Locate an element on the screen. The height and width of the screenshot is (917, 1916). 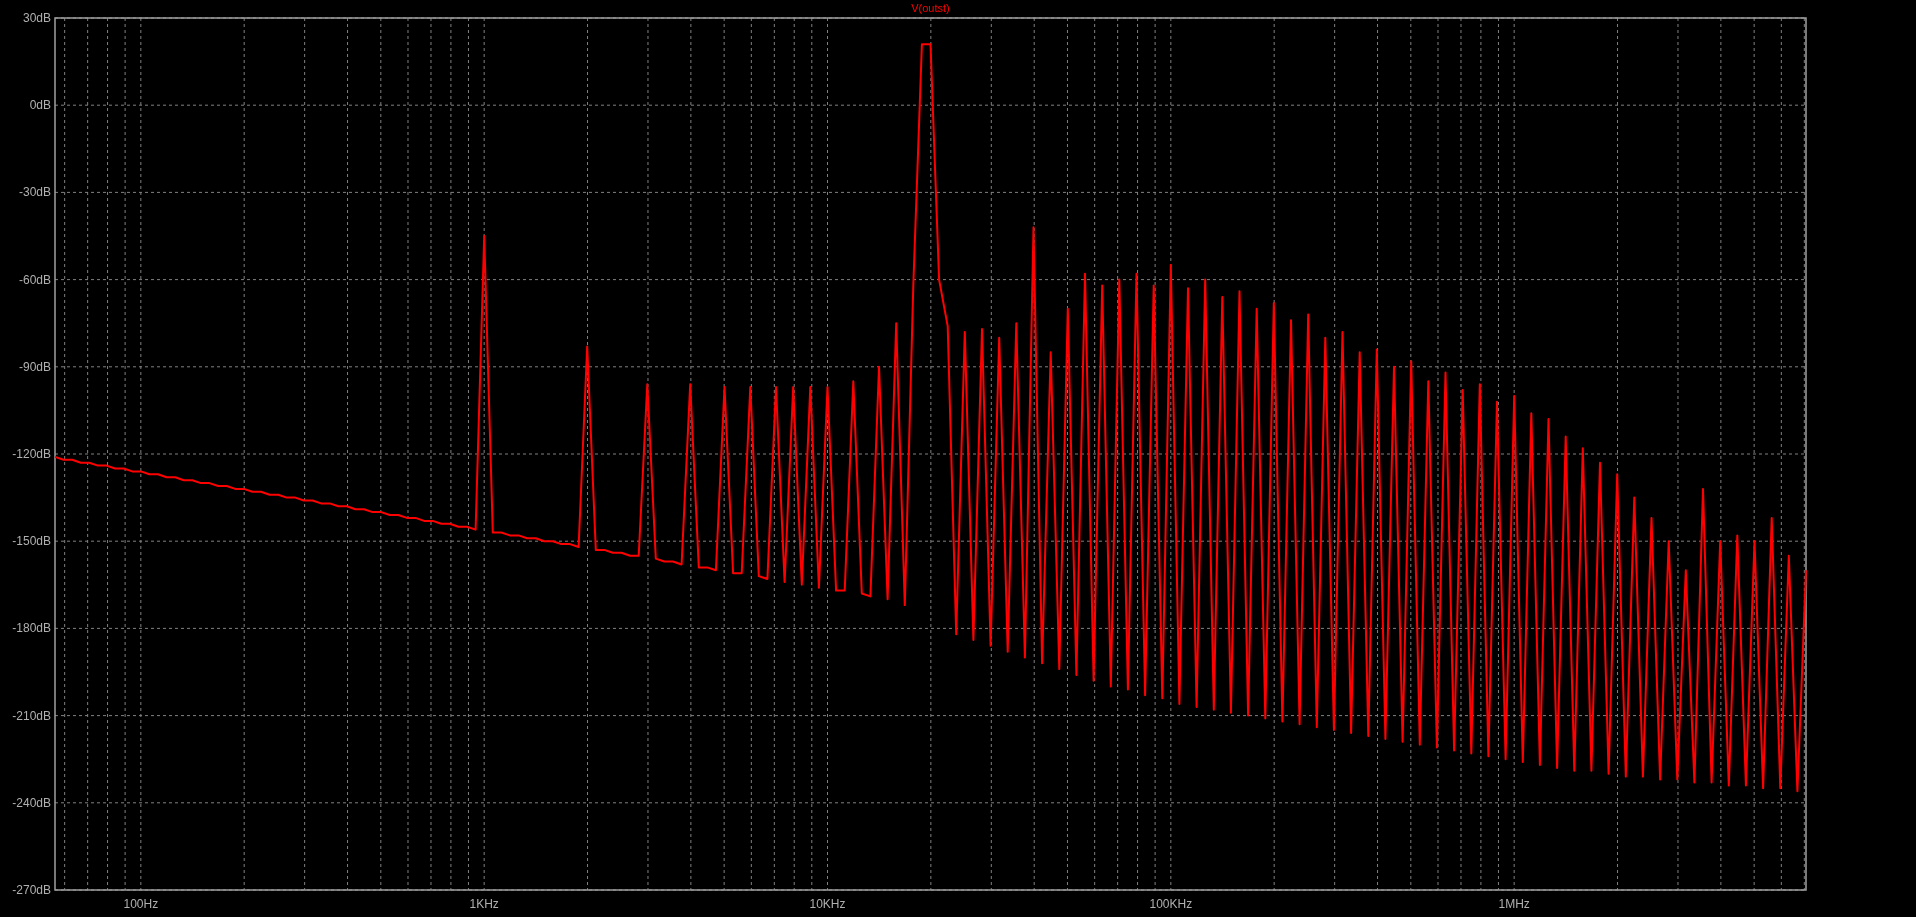
y-axis-label: -210dB is located at coordinates (31, 715).